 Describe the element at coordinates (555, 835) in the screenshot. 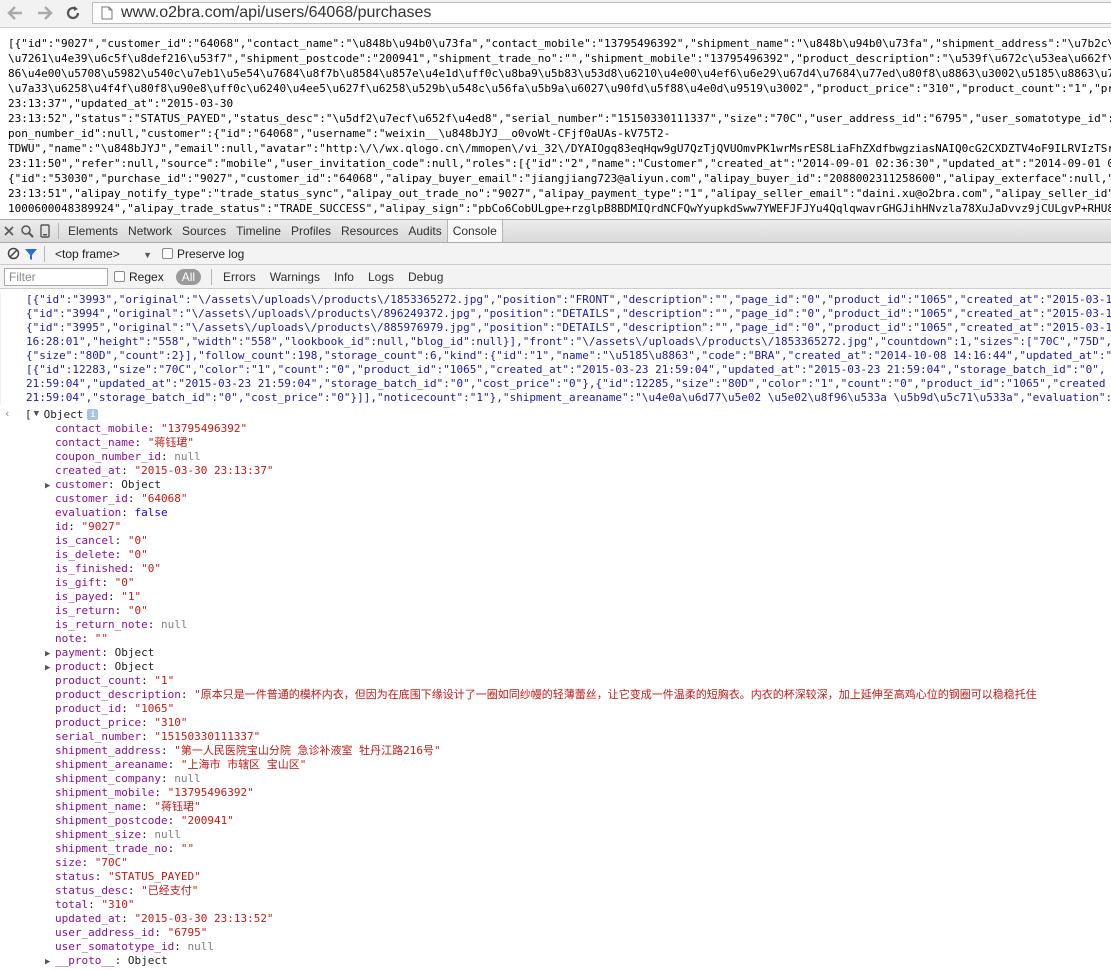

I see `property-row: shipment_size: null` at that location.